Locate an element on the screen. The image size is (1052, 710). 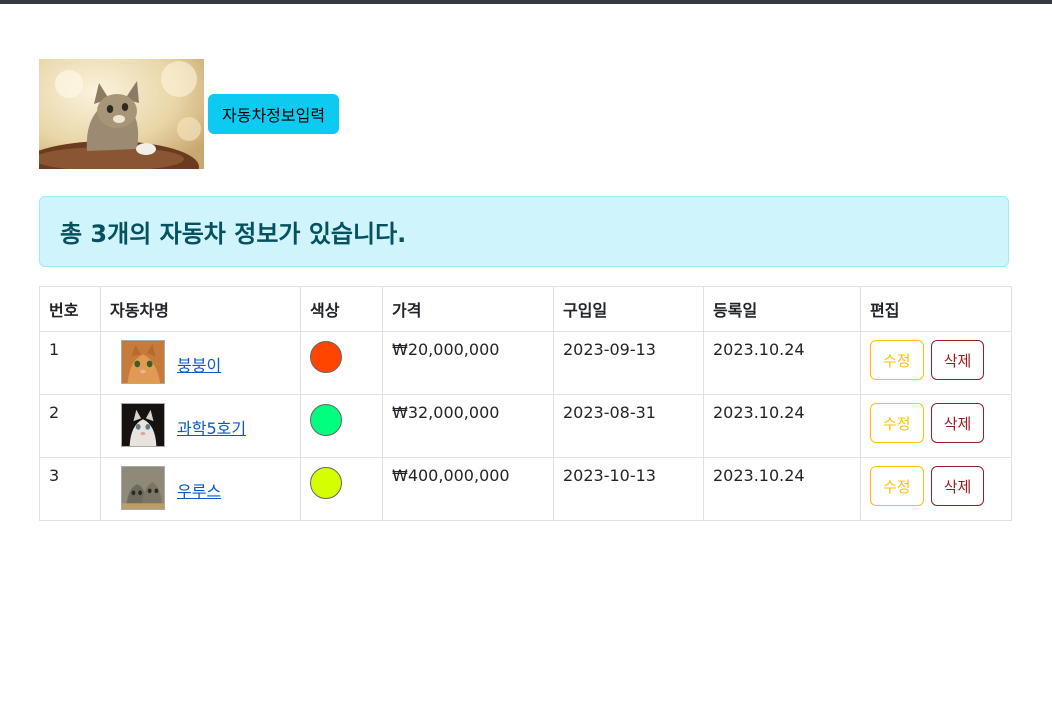
row-number: 3 is located at coordinates (70, 489).